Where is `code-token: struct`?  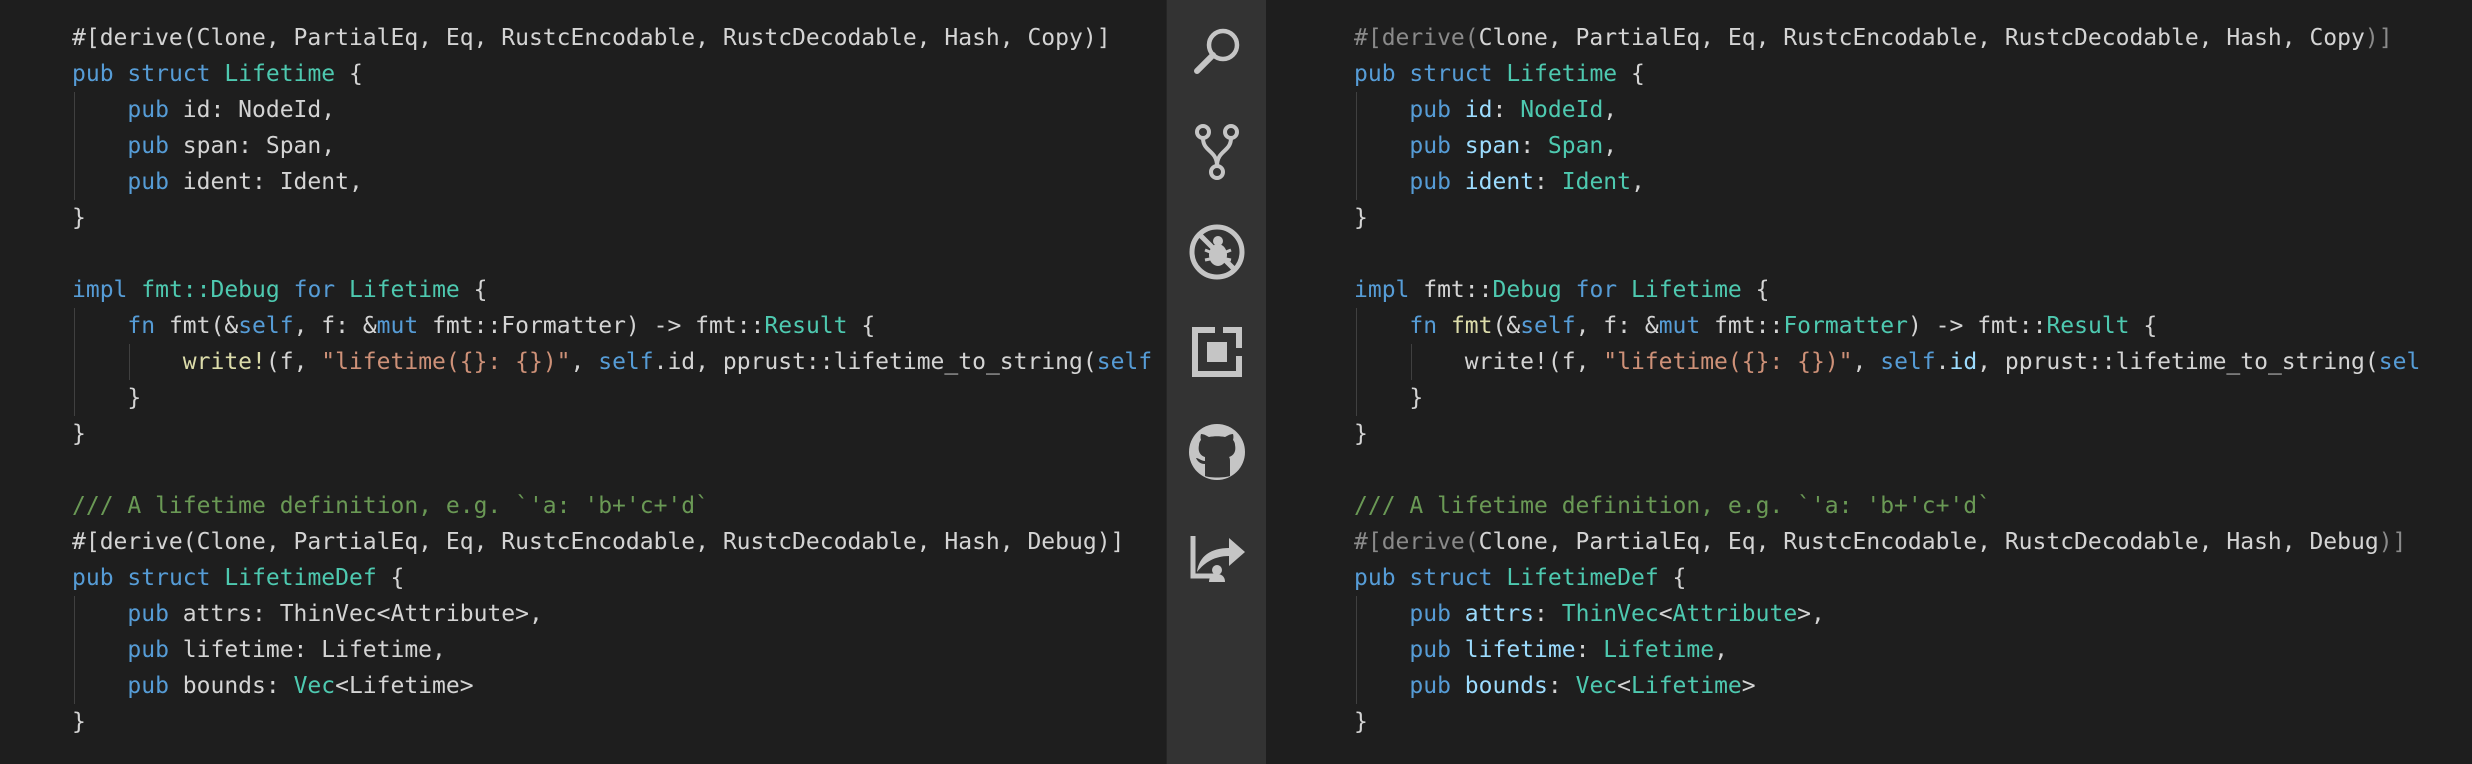
code-token: struct is located at coordinates (1451, 74).